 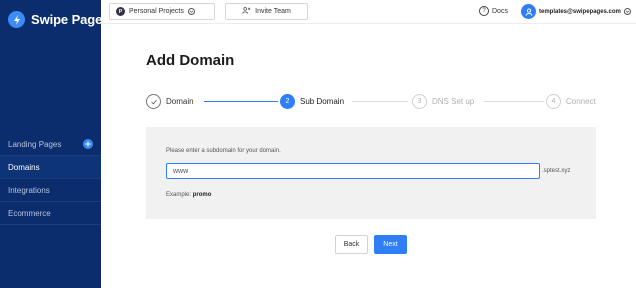 What do you see at coordinates (156, 11) in the screenshot?
I see `project-name: Personal Projects` at bounding box center [156, 11].